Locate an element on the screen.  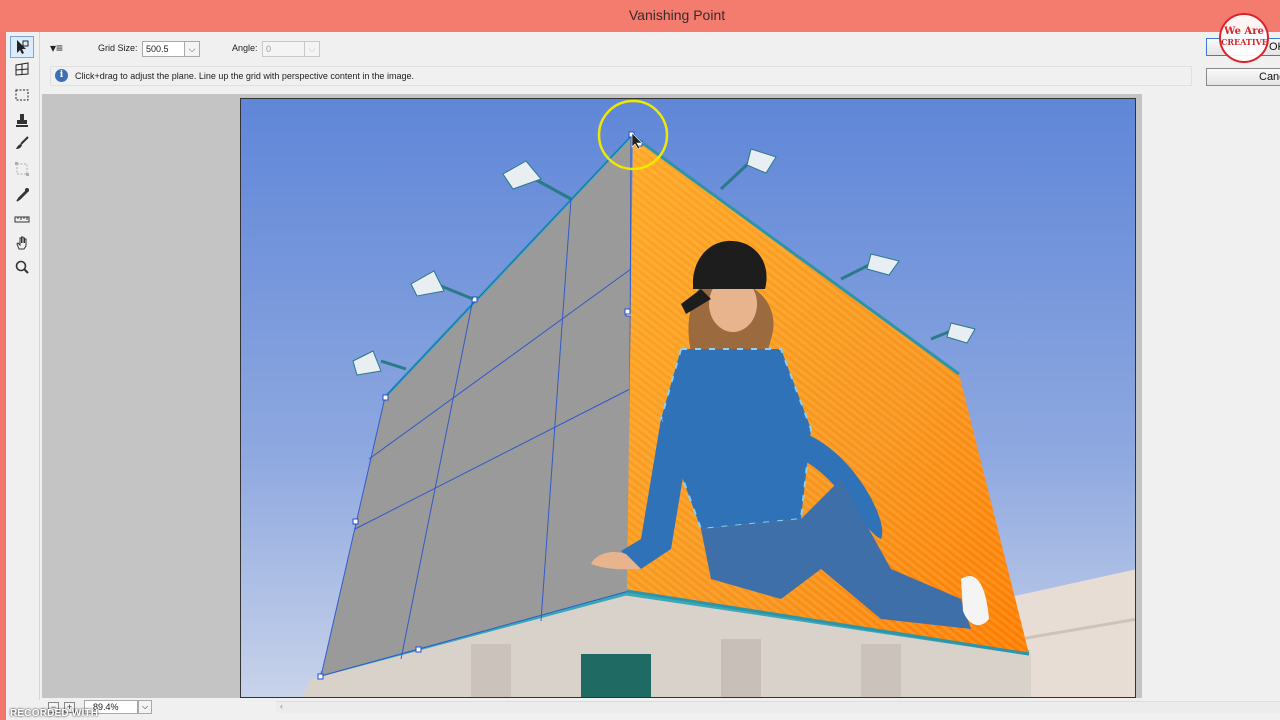
stamp-tool is located at coordinates (22, 121).